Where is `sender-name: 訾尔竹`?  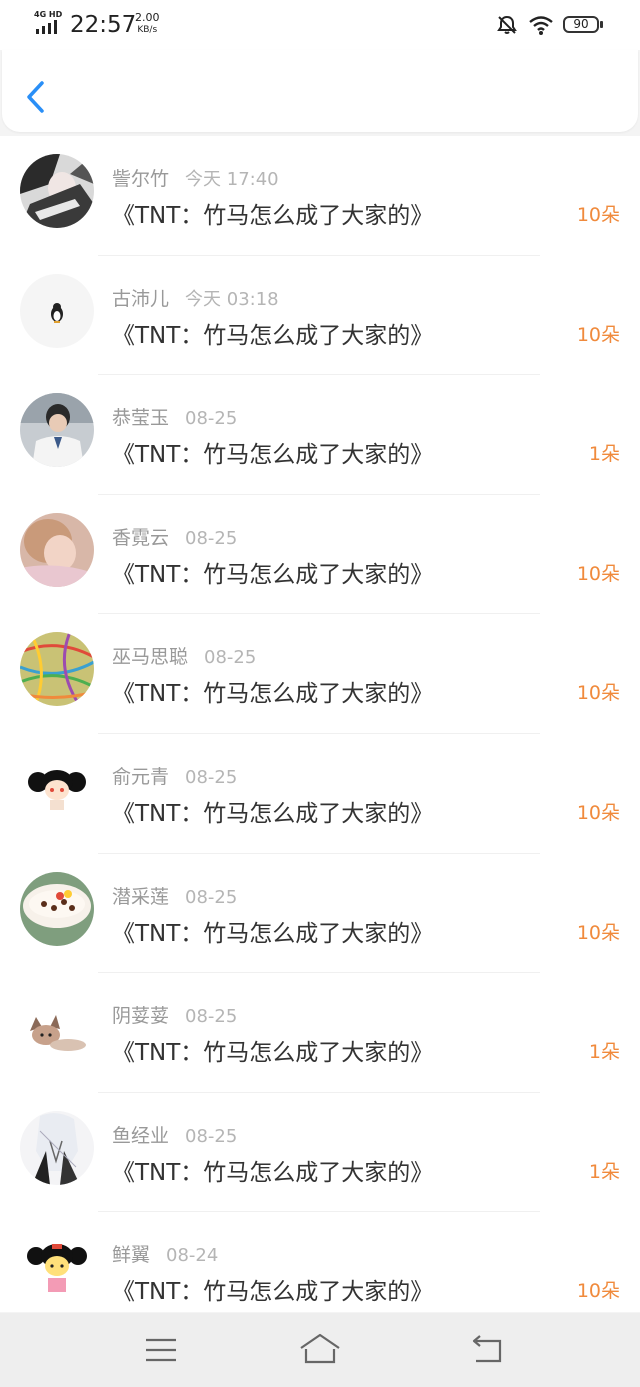 sender-name: 訾尔竹 is located at coordinates (141, 179).